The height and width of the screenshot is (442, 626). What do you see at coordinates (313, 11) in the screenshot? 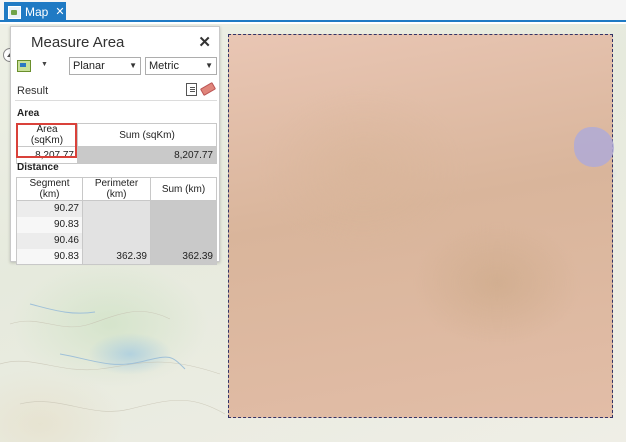
I see `tab-bar: Map ✕` at bounding box center [313, 11].